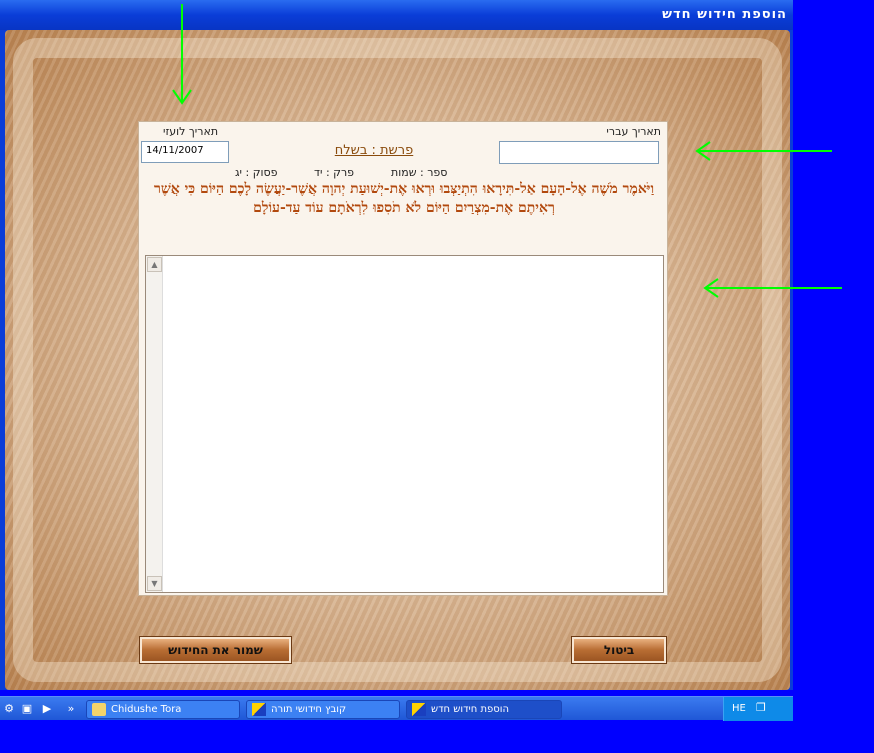 The width and height of the screenshot is (874, 753). What do you see at coordinates (154, 583) in the screenshot?
I see `scroll-down-icon: ▼` at bounding box center [154, 583].